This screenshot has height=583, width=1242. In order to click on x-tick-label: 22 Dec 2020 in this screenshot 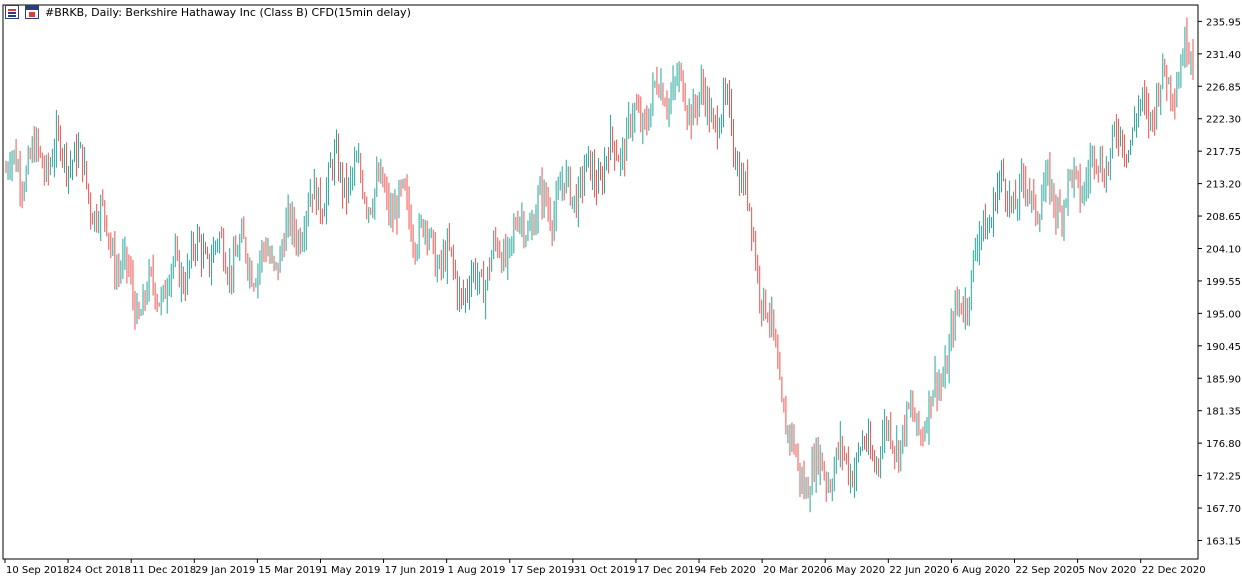, I will do `click(1174, 570)`.